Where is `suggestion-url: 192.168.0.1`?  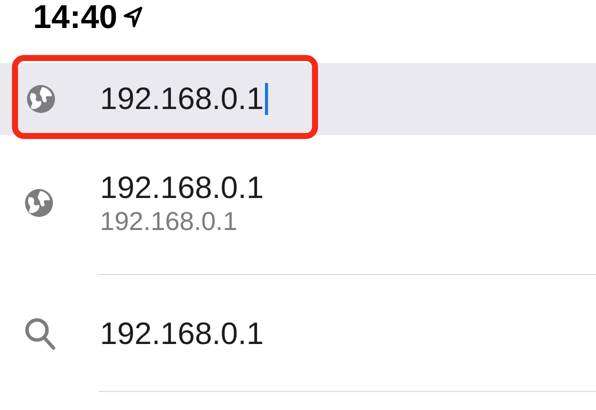 suggestion-url: 192.168.0.1 is located at coordinates (169, 221).